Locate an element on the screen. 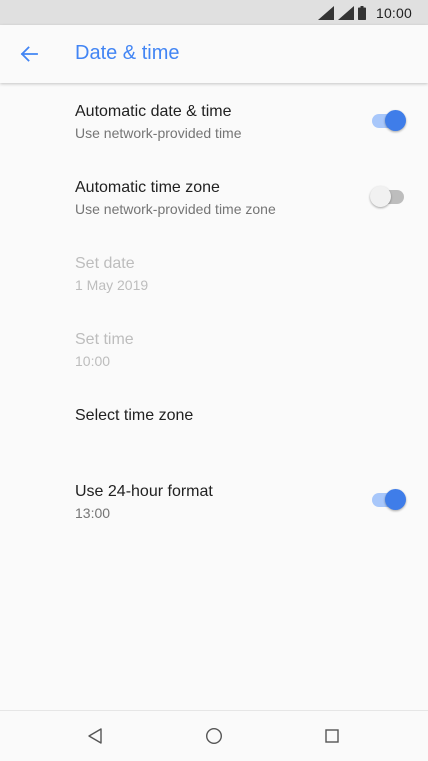 Image resolution: width=428 pixels, height=761 pixels. set-date-summary: 1 May 2019 is located at coordinates (112, 285).